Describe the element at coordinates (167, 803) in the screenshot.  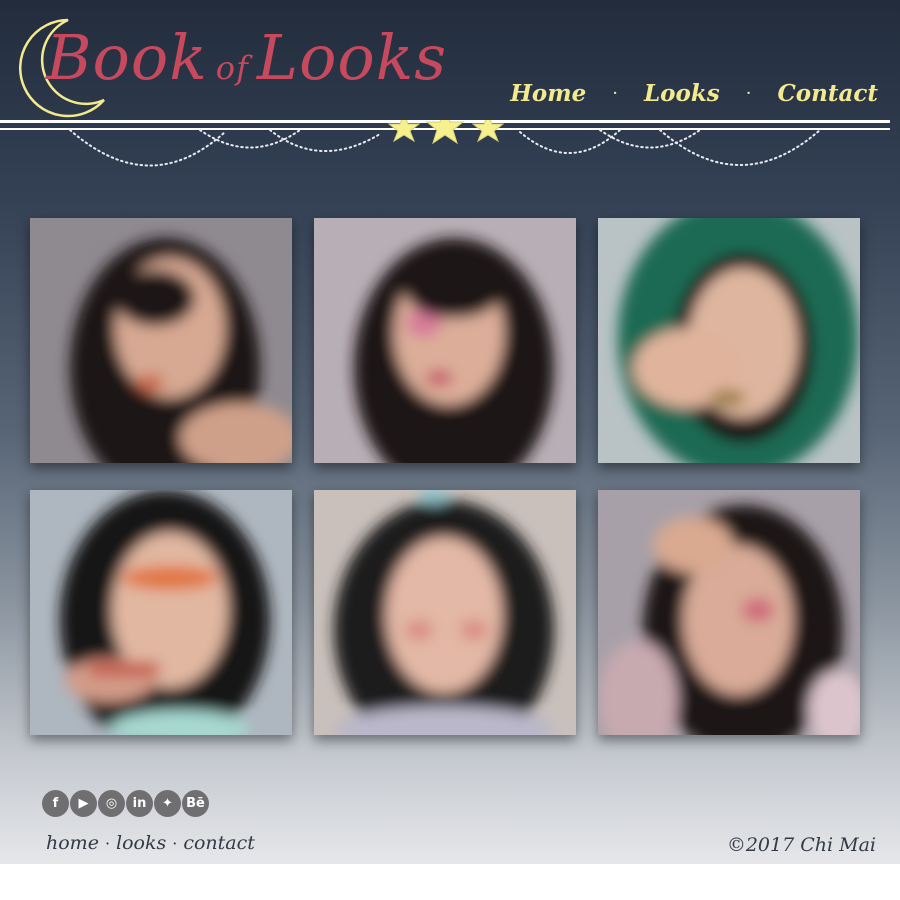
I see `twitter-icon: ✦` at that location.